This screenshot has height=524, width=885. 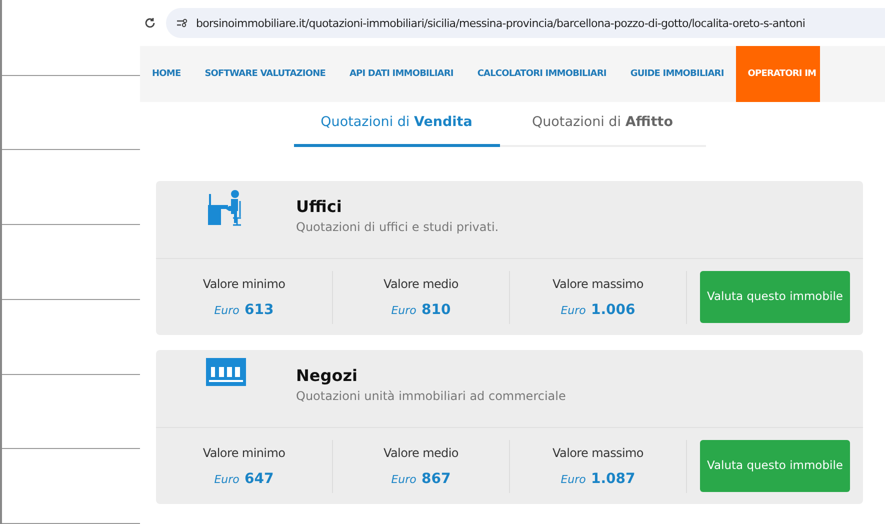 What do you see at coordinates (397, 227) in the screenshot?
I see `category-description: Quotazioni di uffici e studi privati.` at bounding box center [397, 227].